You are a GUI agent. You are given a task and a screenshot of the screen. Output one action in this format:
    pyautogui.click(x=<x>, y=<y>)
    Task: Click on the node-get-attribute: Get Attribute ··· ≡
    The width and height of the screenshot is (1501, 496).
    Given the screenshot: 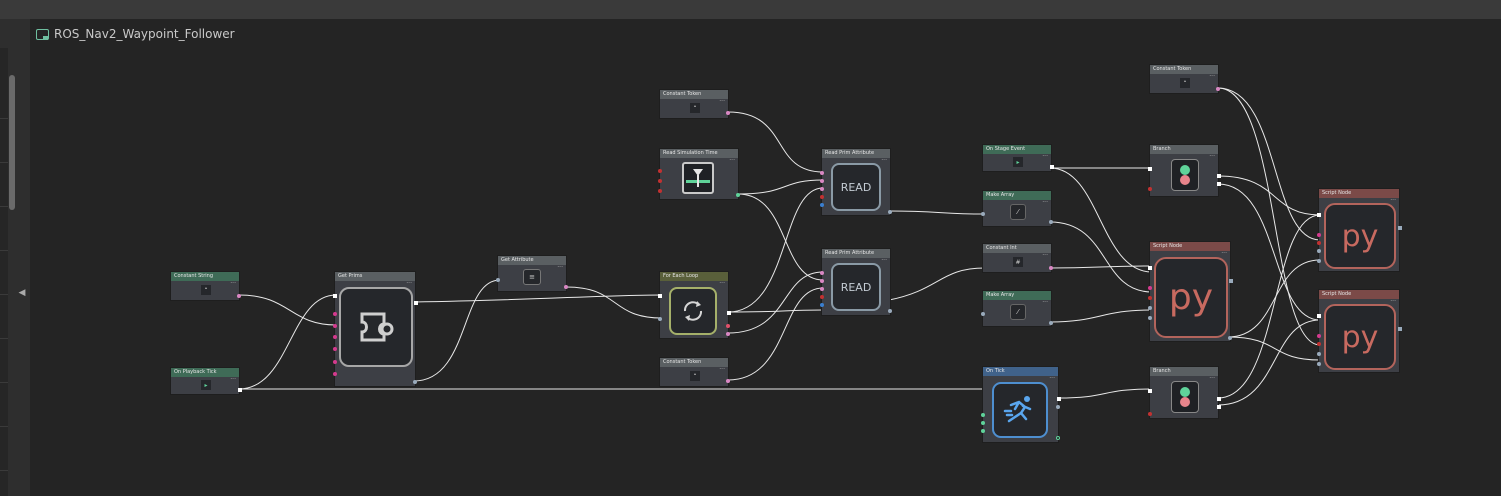 What is the action you would take?
    pyautogui.click(x=532, y=273)
    